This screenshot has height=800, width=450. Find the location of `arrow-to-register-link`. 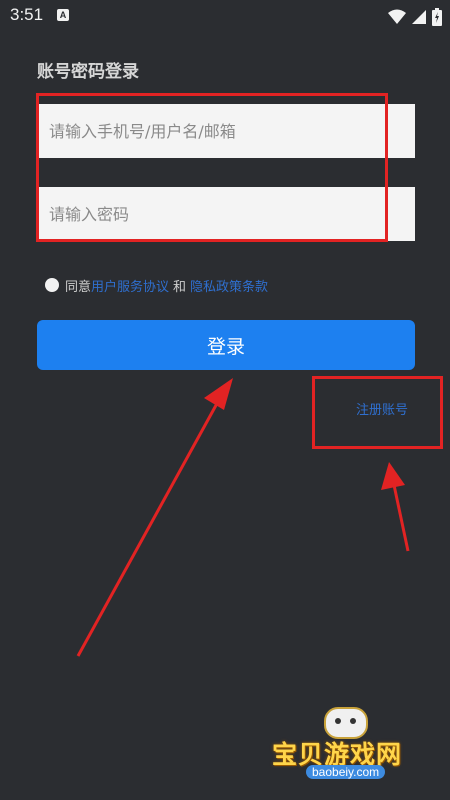

arrow-to-register-link is located at coordinates (395, 507).